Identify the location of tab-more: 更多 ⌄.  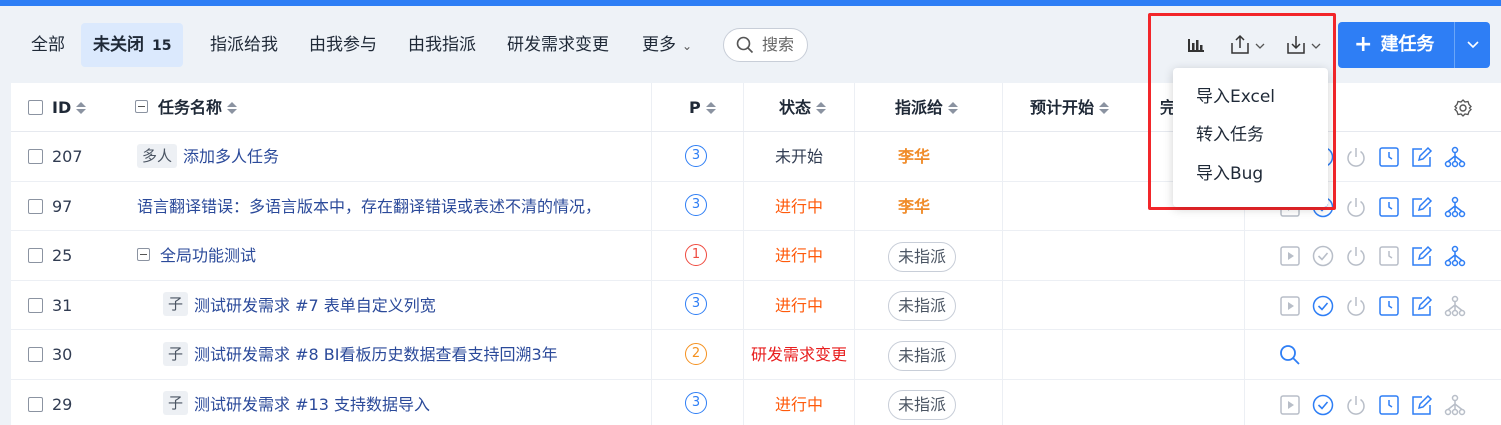
(667, 45).